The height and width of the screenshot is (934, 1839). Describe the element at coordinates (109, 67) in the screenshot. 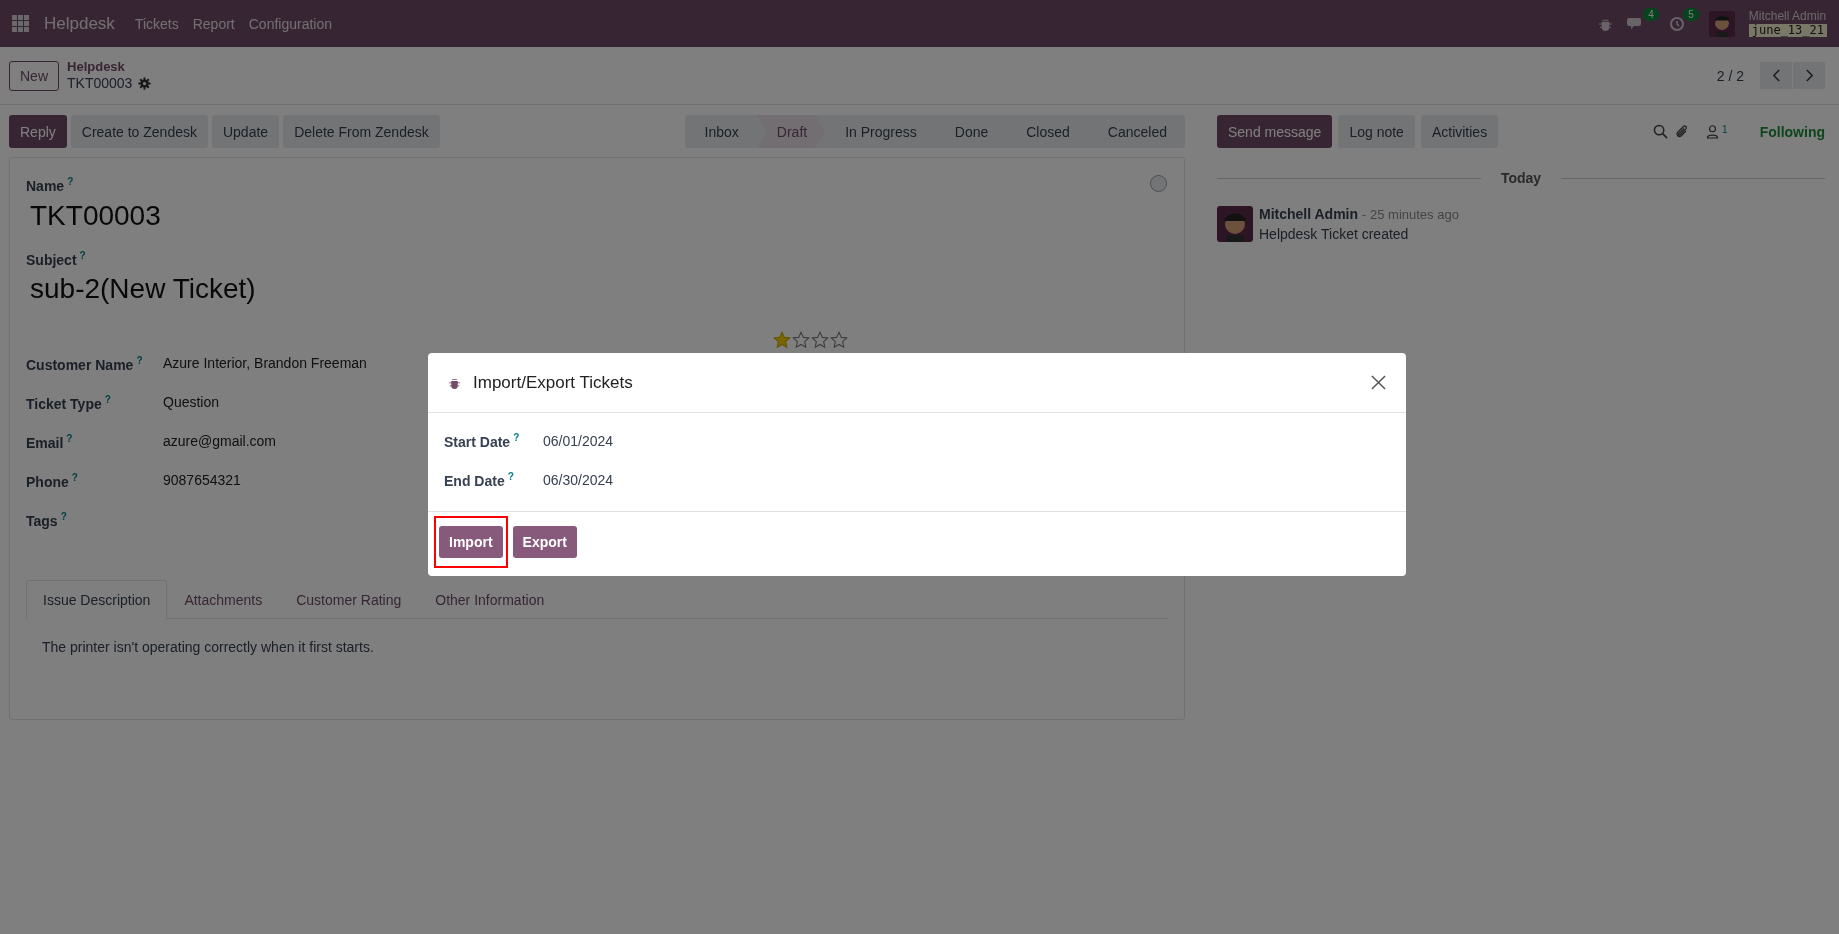

I see `breadcrumb-link: Helpdesk` at that location.